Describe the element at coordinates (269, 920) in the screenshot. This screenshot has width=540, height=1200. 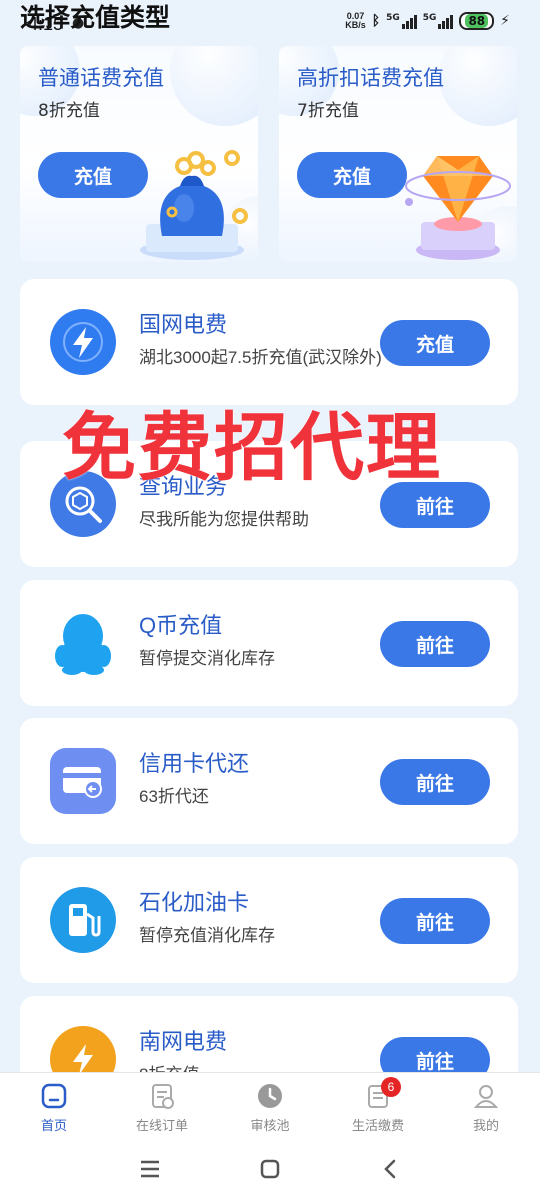
I see `service-card-fuel-card: 石化加油卡 暂停充值消化库存 前往` at that location.